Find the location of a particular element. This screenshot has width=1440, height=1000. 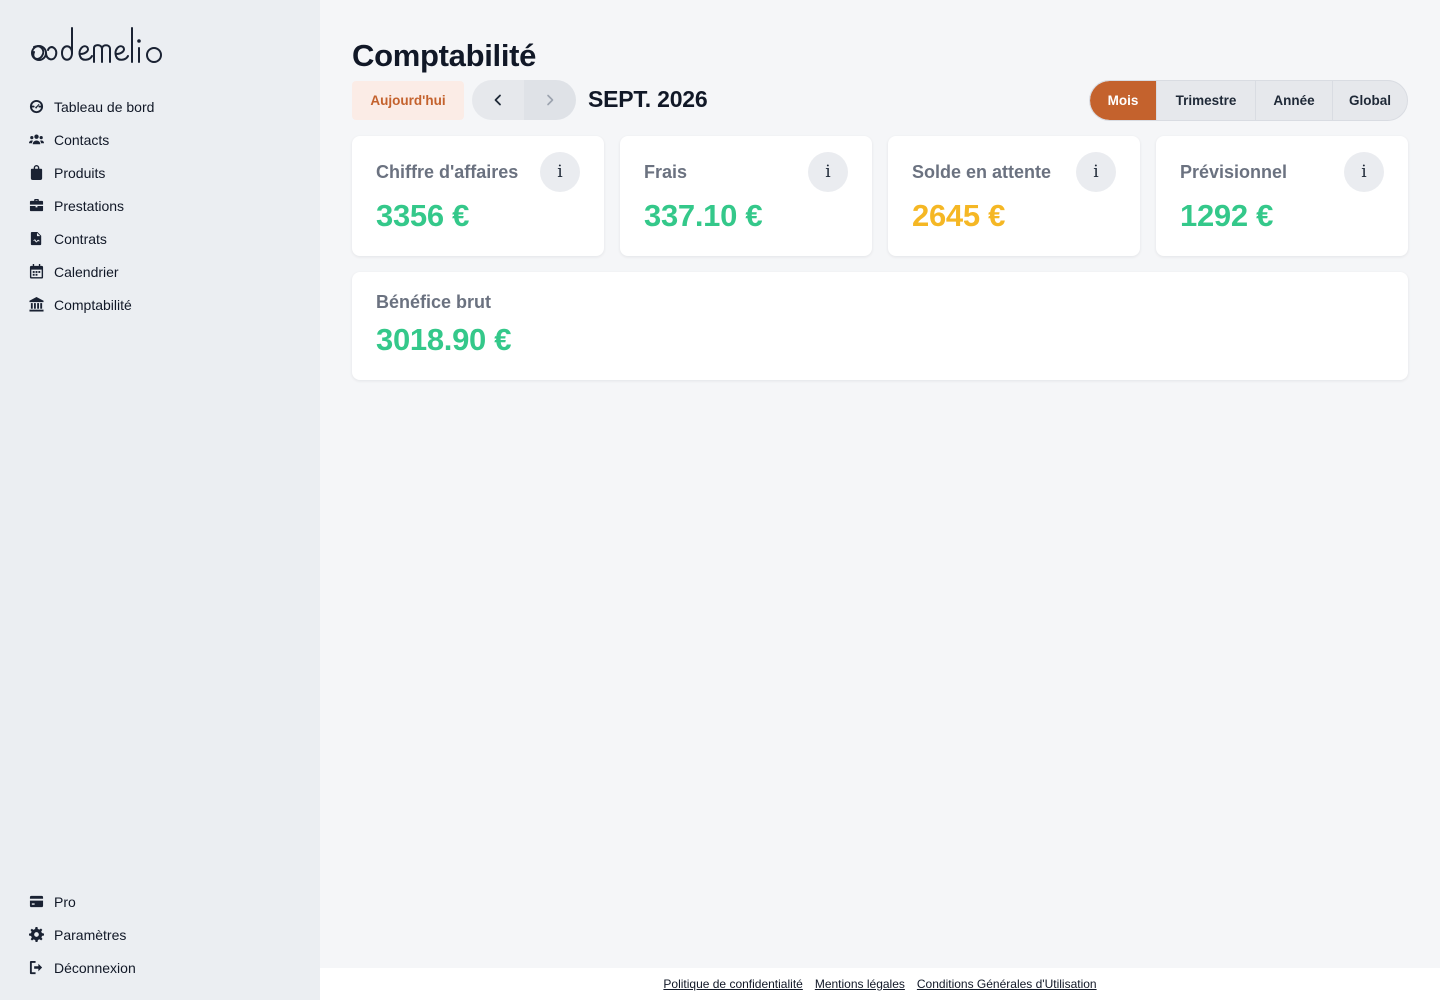

sidebar-item-label: Comptabilité is located at coordinates (93, 304).